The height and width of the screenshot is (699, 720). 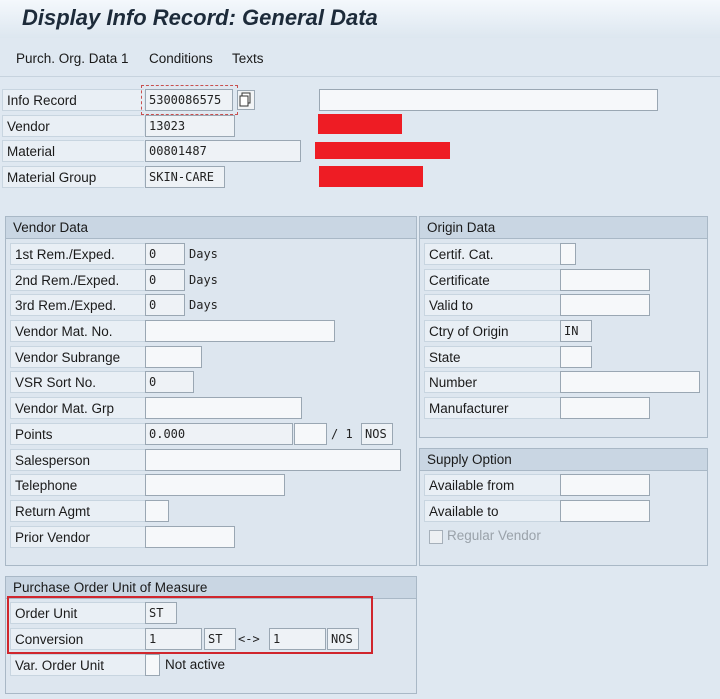 I want to click on page-title: Display Info Record: General Data, so click(x=200, y=17).